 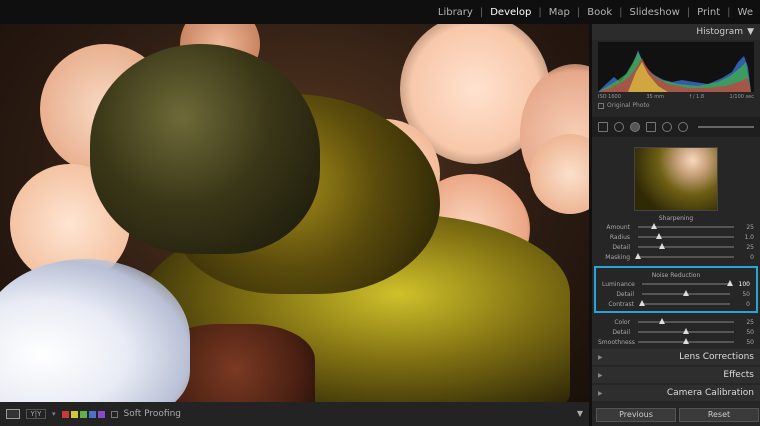 What do you see at coordinates (114, 414) in the screenshot?
I see `soft-proofing-checkbox` at bounding box center [114, 414].